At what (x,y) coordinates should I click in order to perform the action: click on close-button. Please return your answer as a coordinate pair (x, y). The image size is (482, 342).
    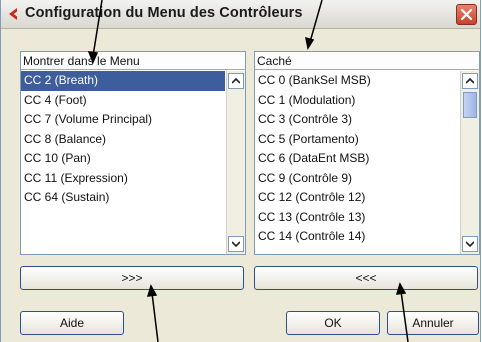
    Looking at the image, I should click on (466, 14).